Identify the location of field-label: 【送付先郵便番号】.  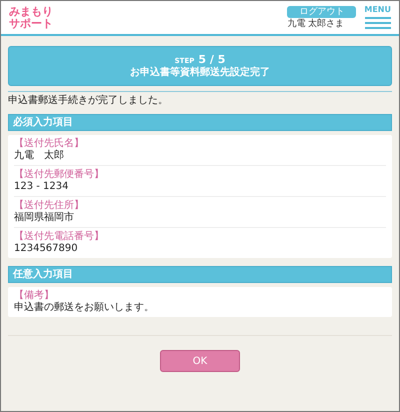
(59, 175).